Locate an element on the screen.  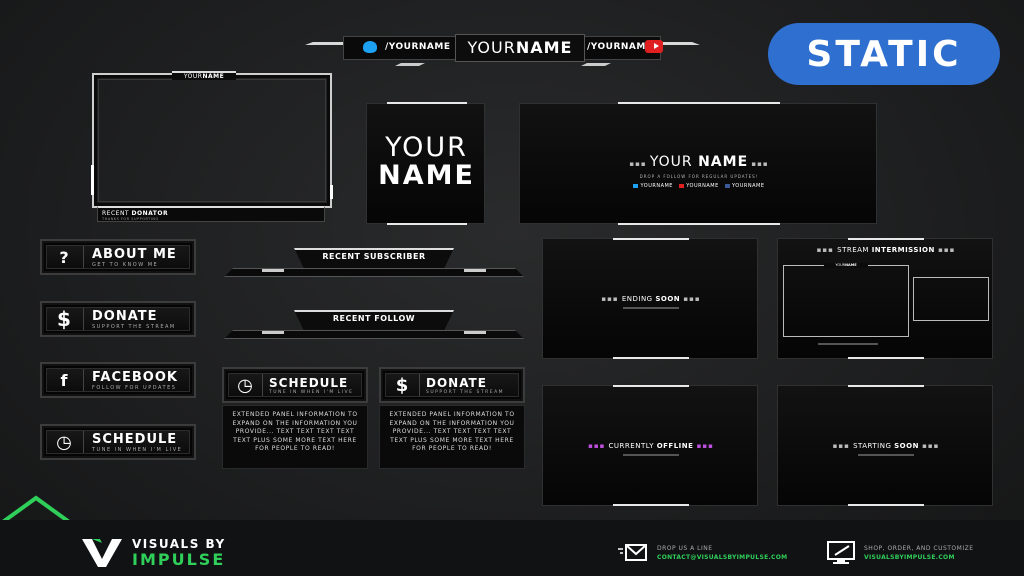
name-card-line2: NAME is located at coordinates (426, 175).